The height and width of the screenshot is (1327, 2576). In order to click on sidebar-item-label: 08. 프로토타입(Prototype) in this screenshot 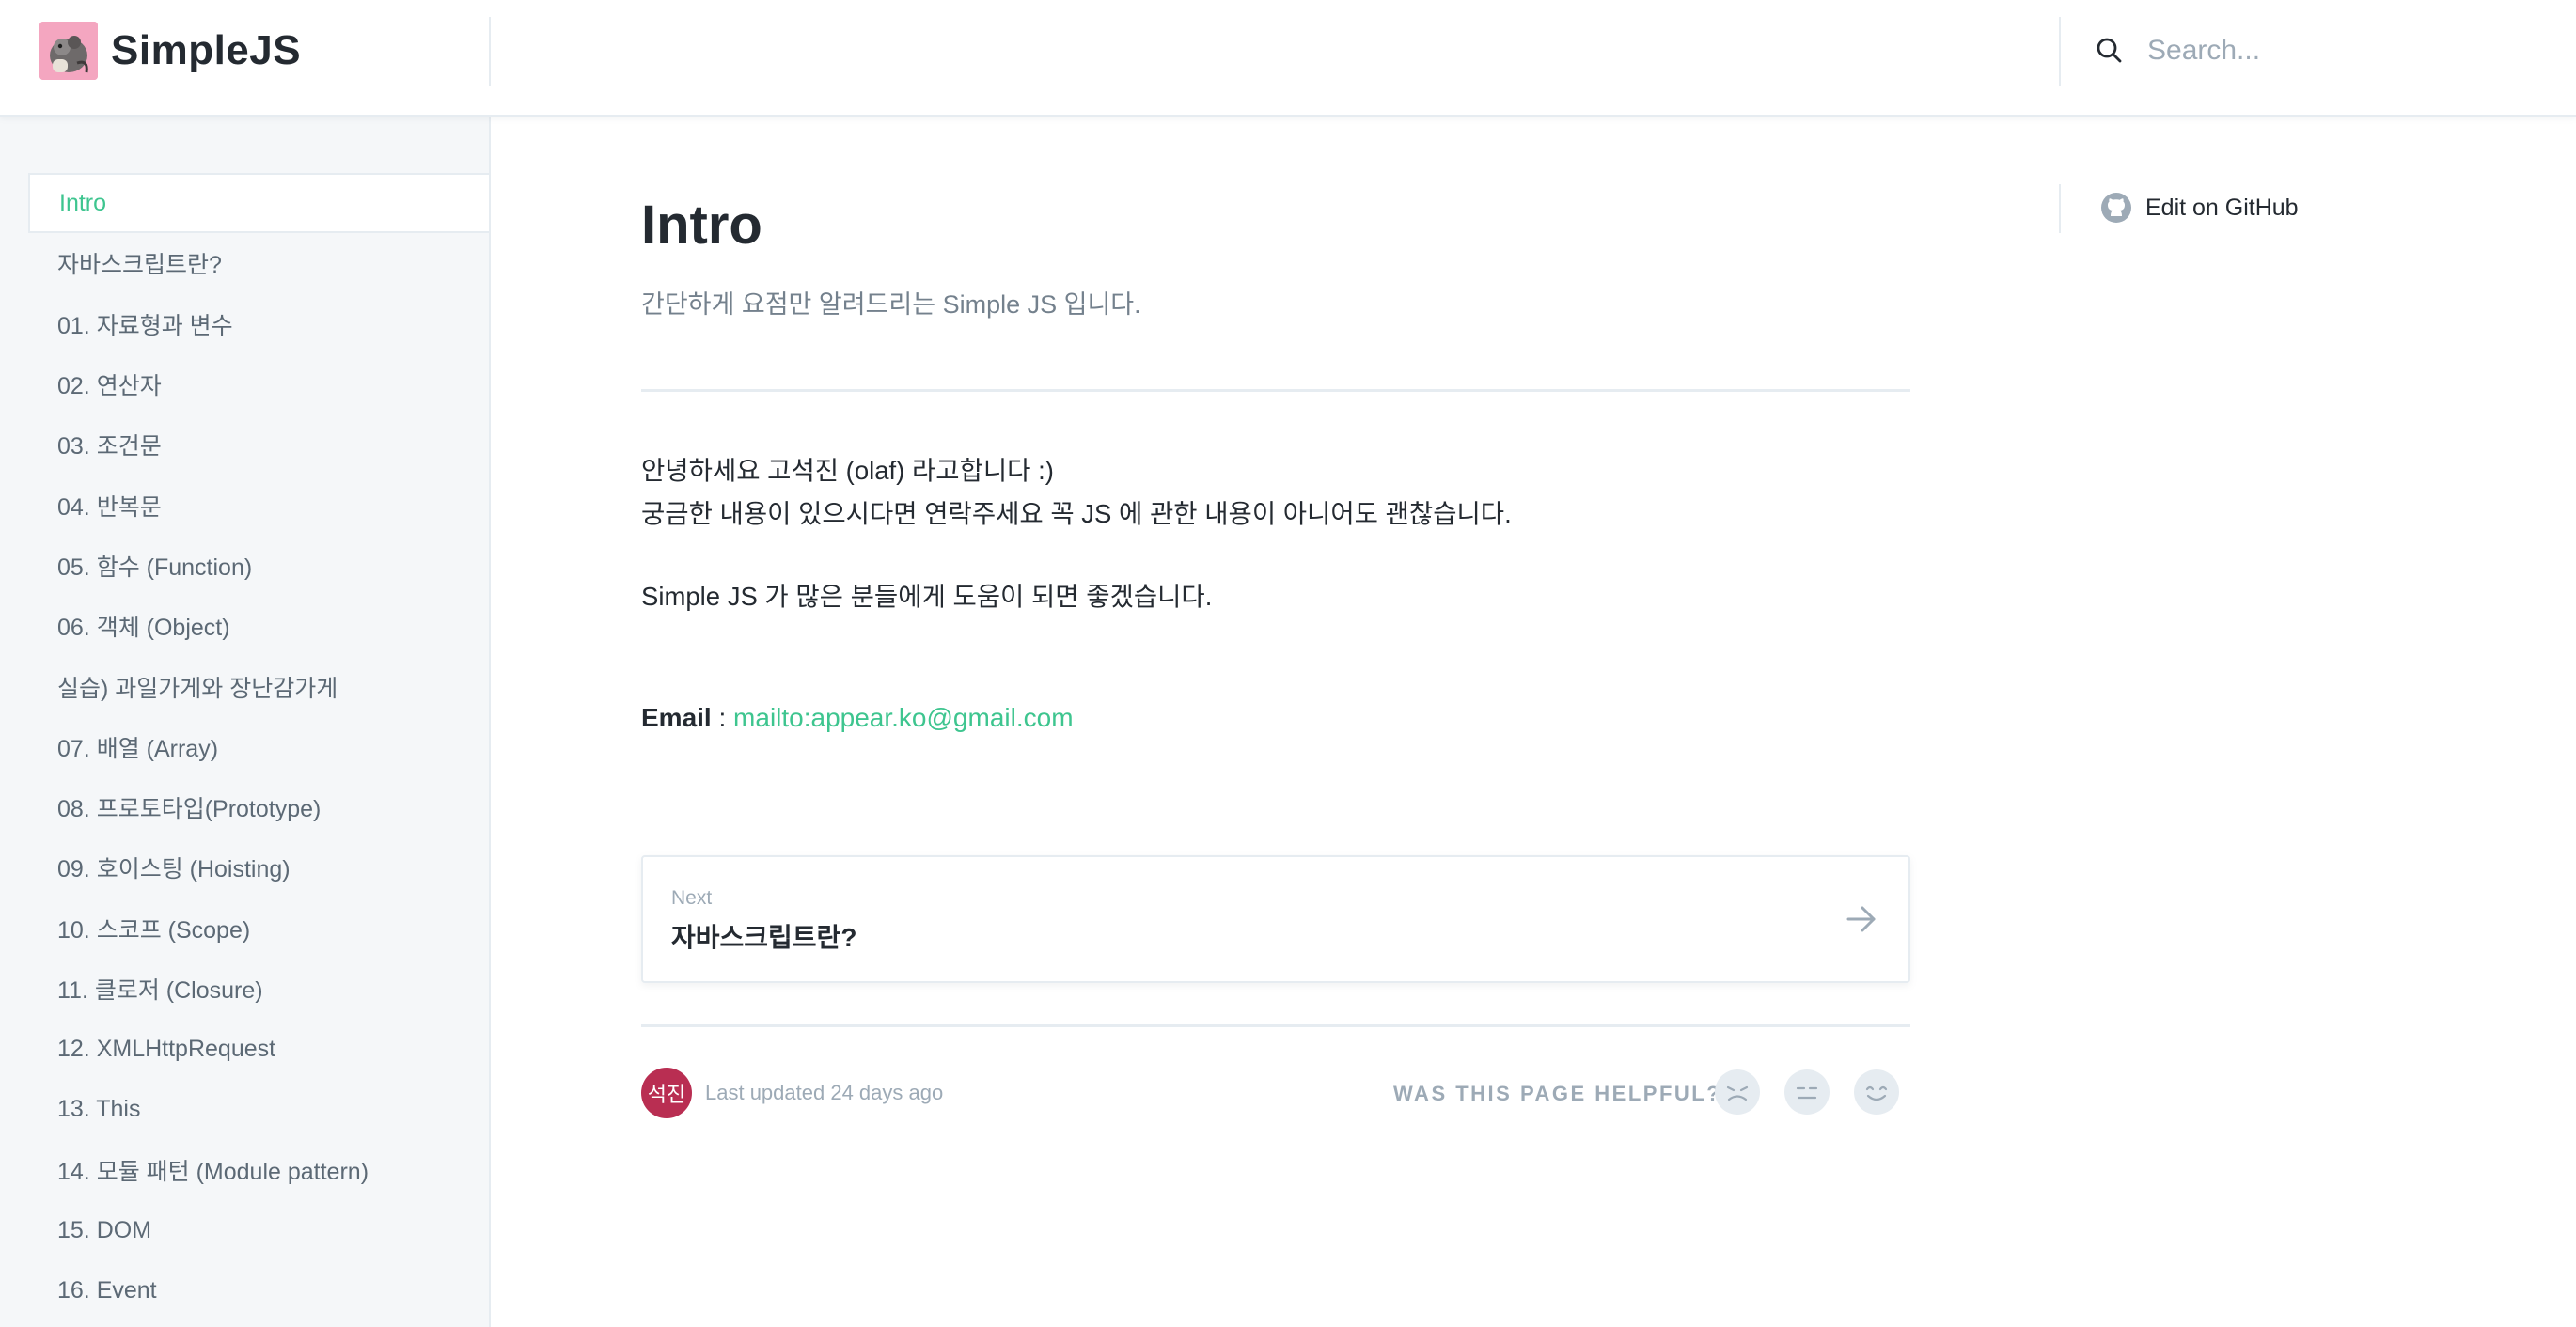, I will do `click(190, 809)`.